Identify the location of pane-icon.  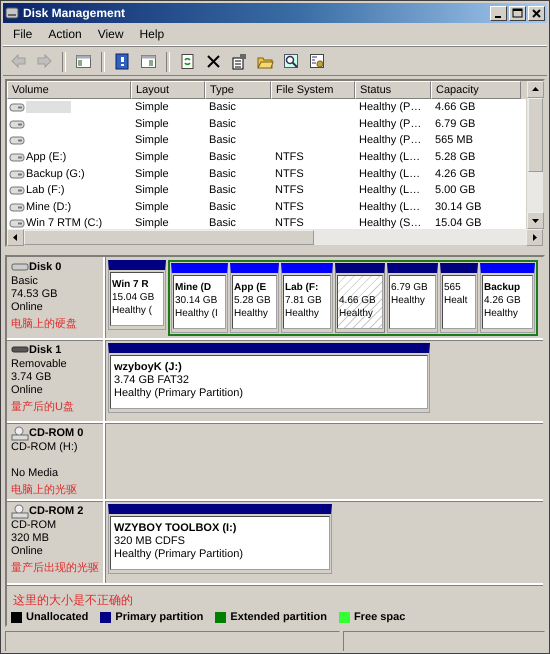
(148, 61).